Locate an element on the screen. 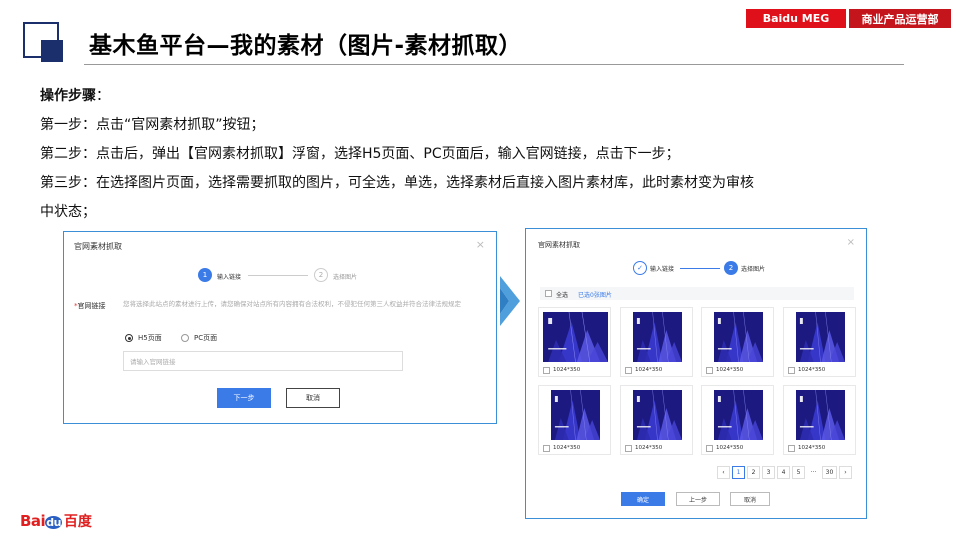 The height and width of the screenshot is (540, 960). page-4: 4 is located at coordinates (783, 472).